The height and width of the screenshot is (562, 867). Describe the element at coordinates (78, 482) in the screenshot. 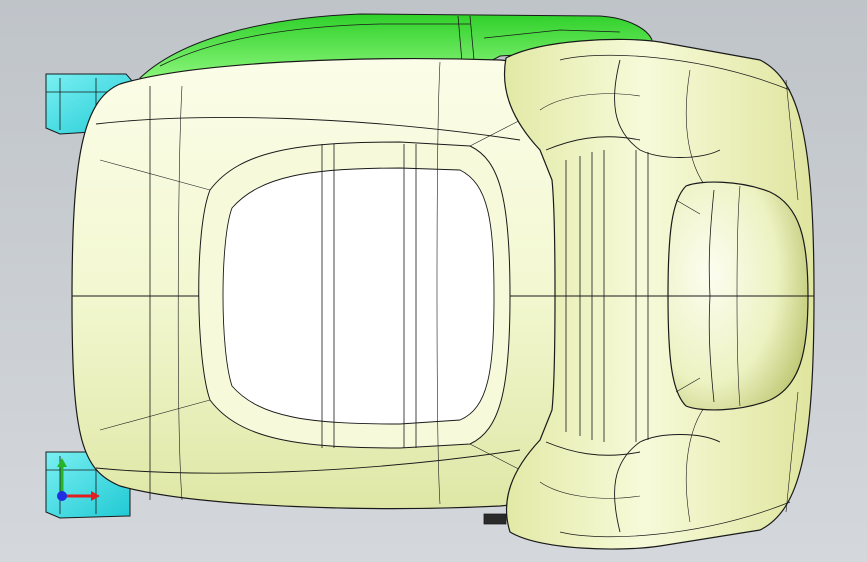

I see `coordinate-triad` at that location.